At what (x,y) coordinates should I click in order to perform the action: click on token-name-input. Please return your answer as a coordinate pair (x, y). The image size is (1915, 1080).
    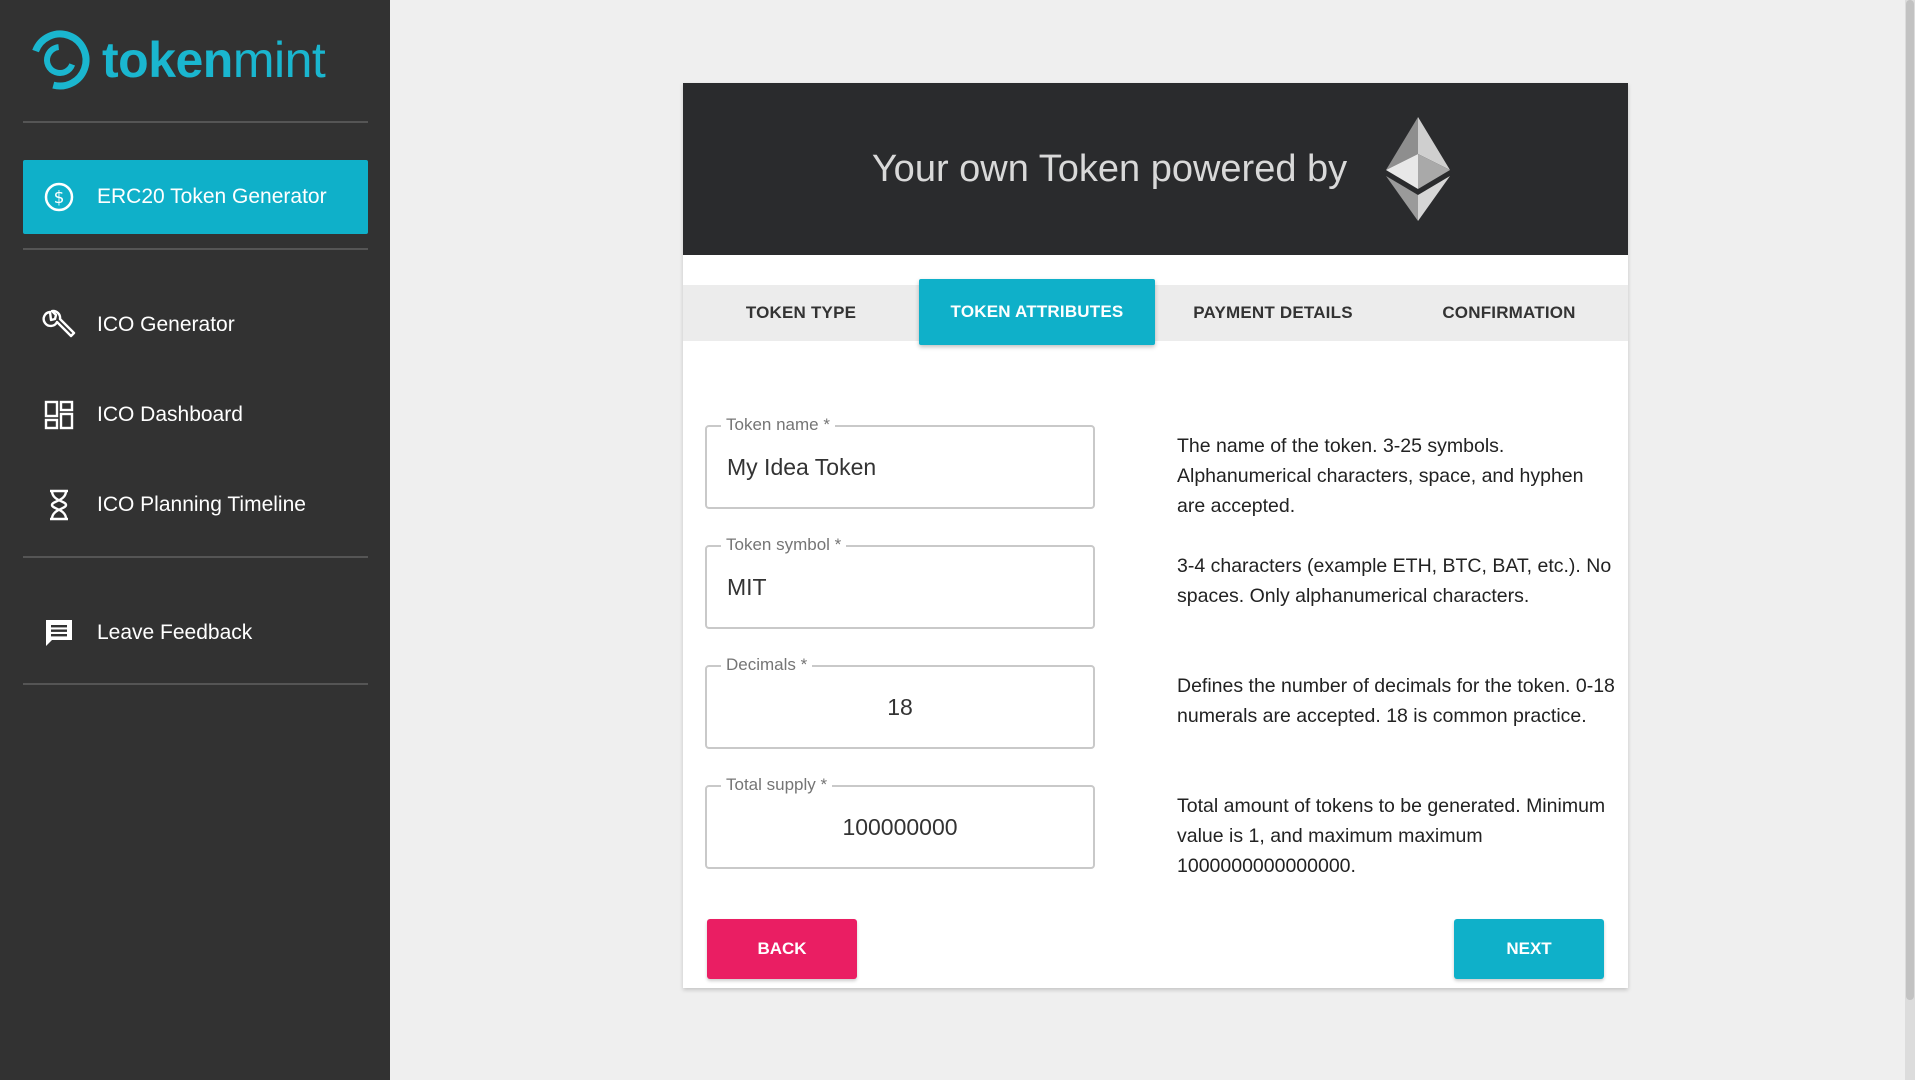
    Looking at the image, I should click on (900, 467).